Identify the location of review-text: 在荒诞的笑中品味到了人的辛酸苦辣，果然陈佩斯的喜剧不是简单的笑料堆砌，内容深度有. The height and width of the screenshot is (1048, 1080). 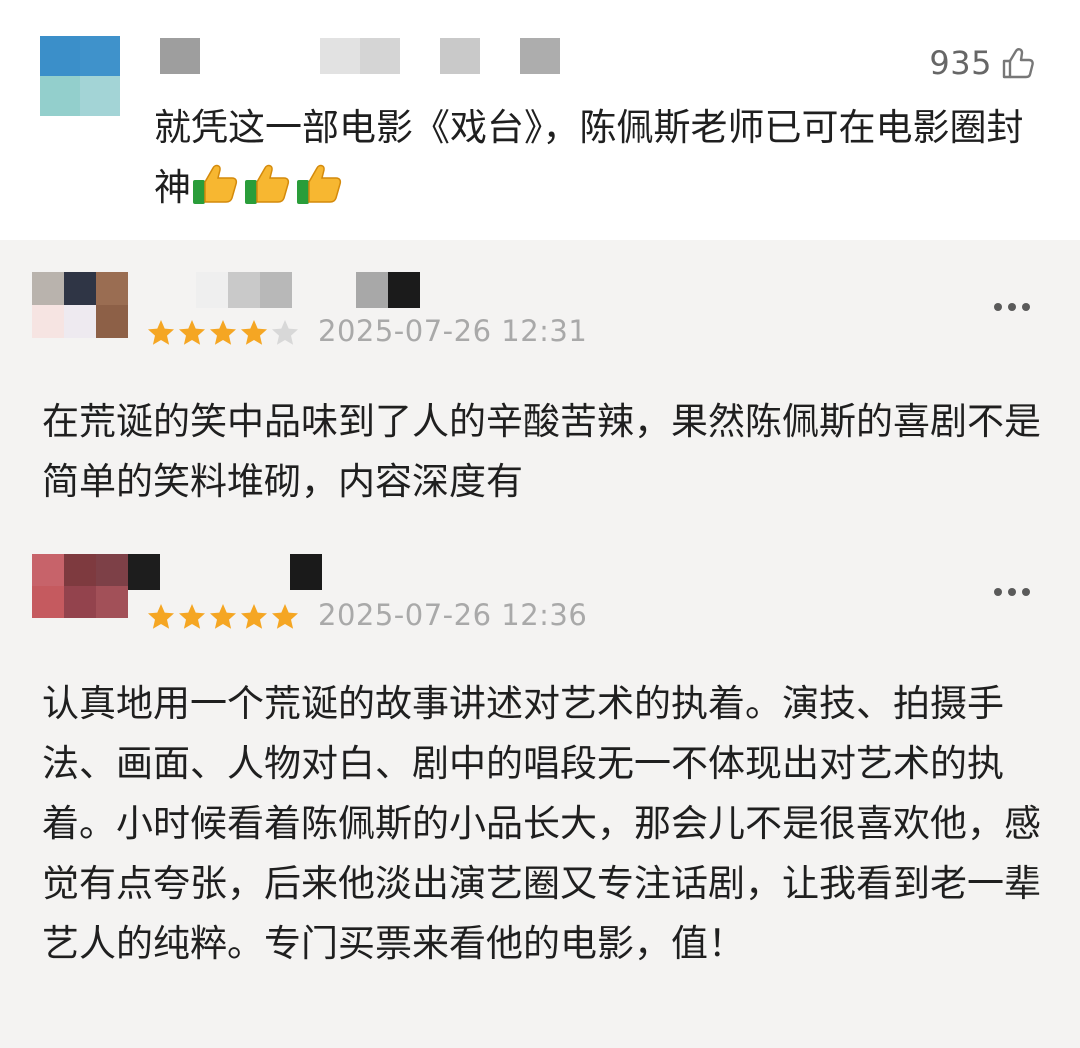
(541, 451).